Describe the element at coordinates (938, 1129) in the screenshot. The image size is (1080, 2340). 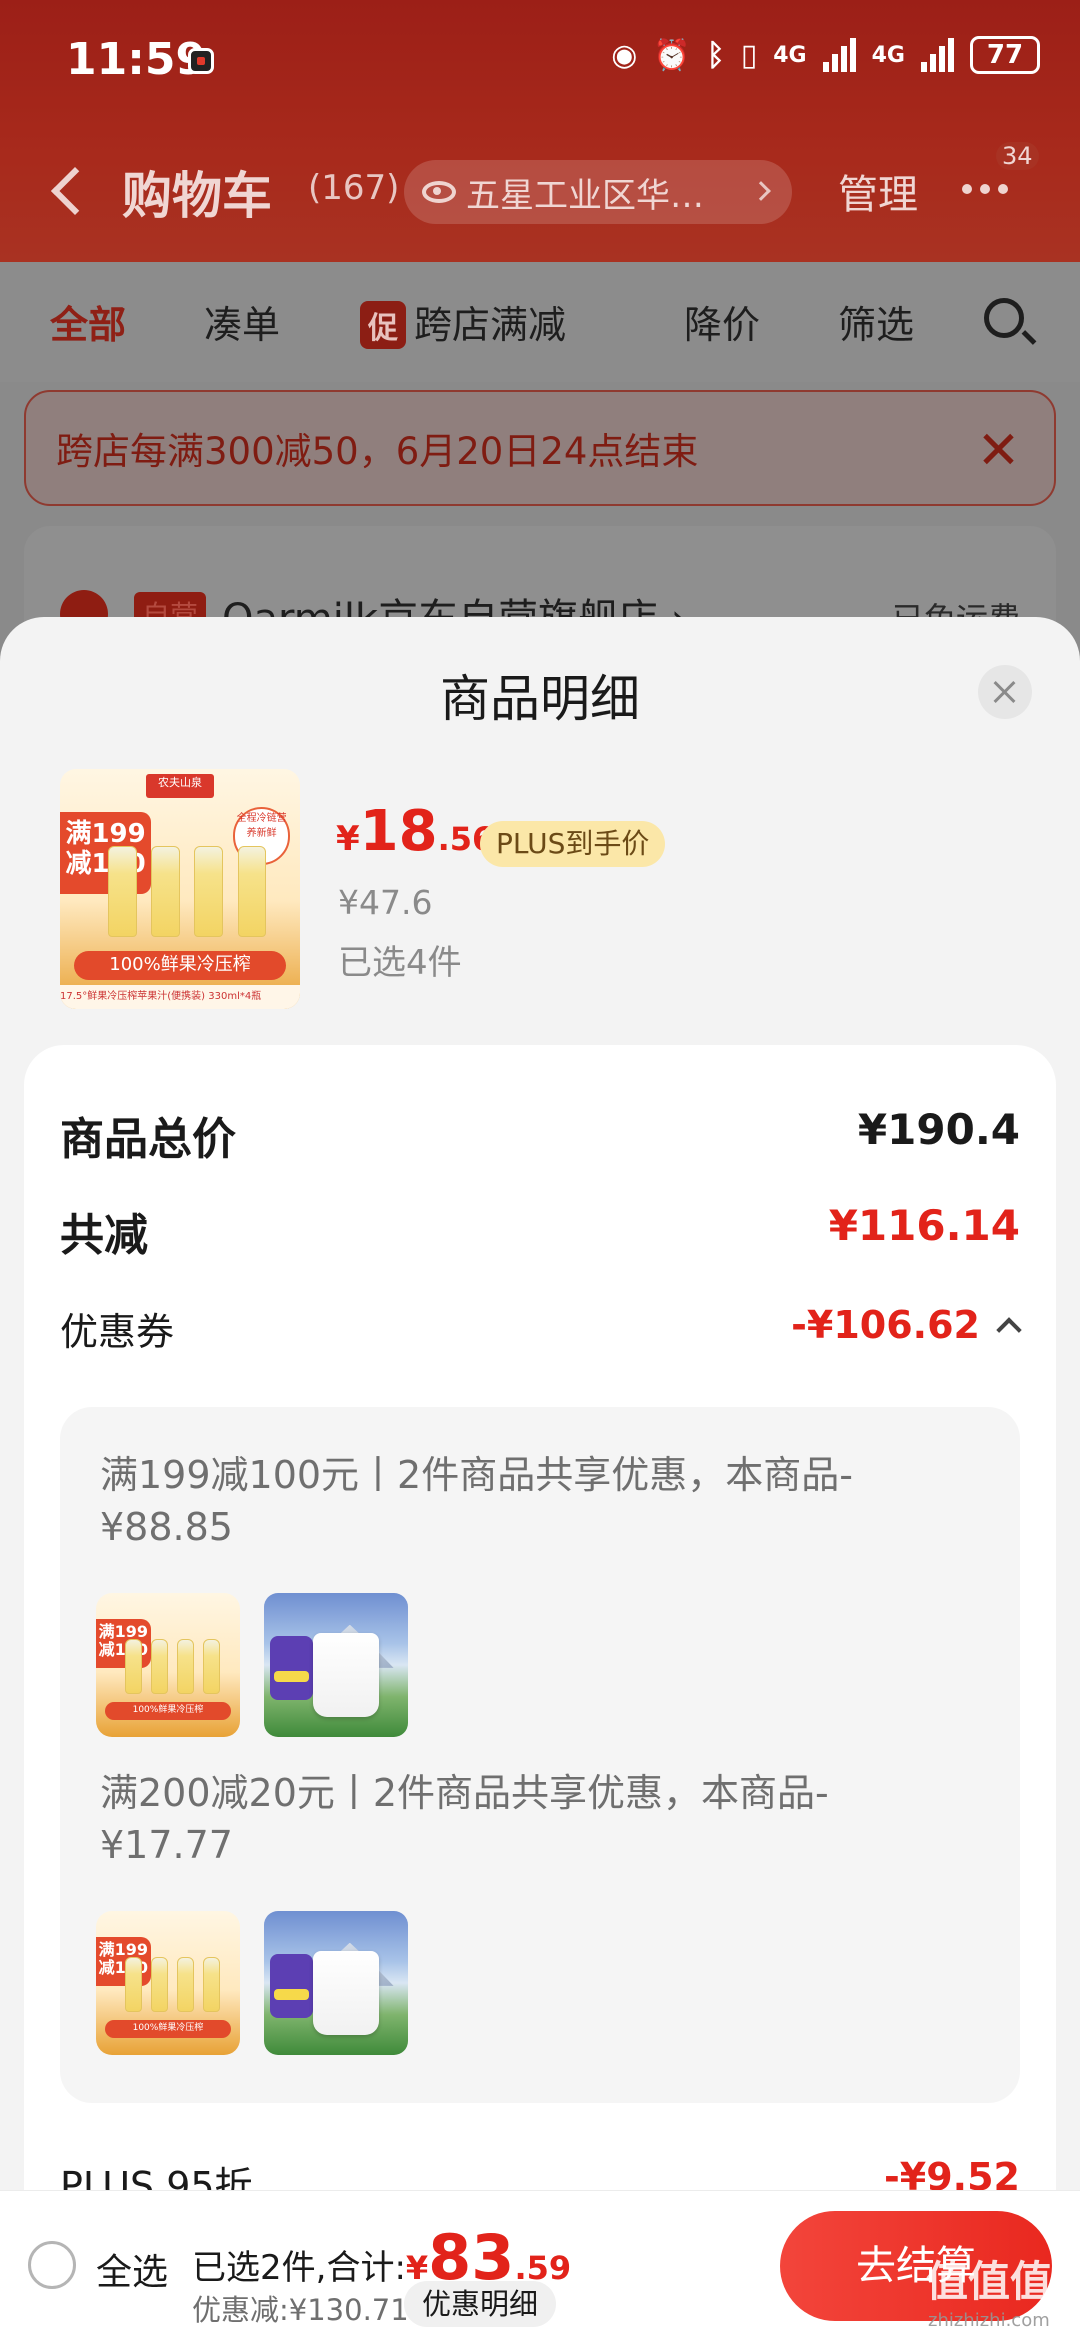
I see `total-value: ¥190.4` at that location.